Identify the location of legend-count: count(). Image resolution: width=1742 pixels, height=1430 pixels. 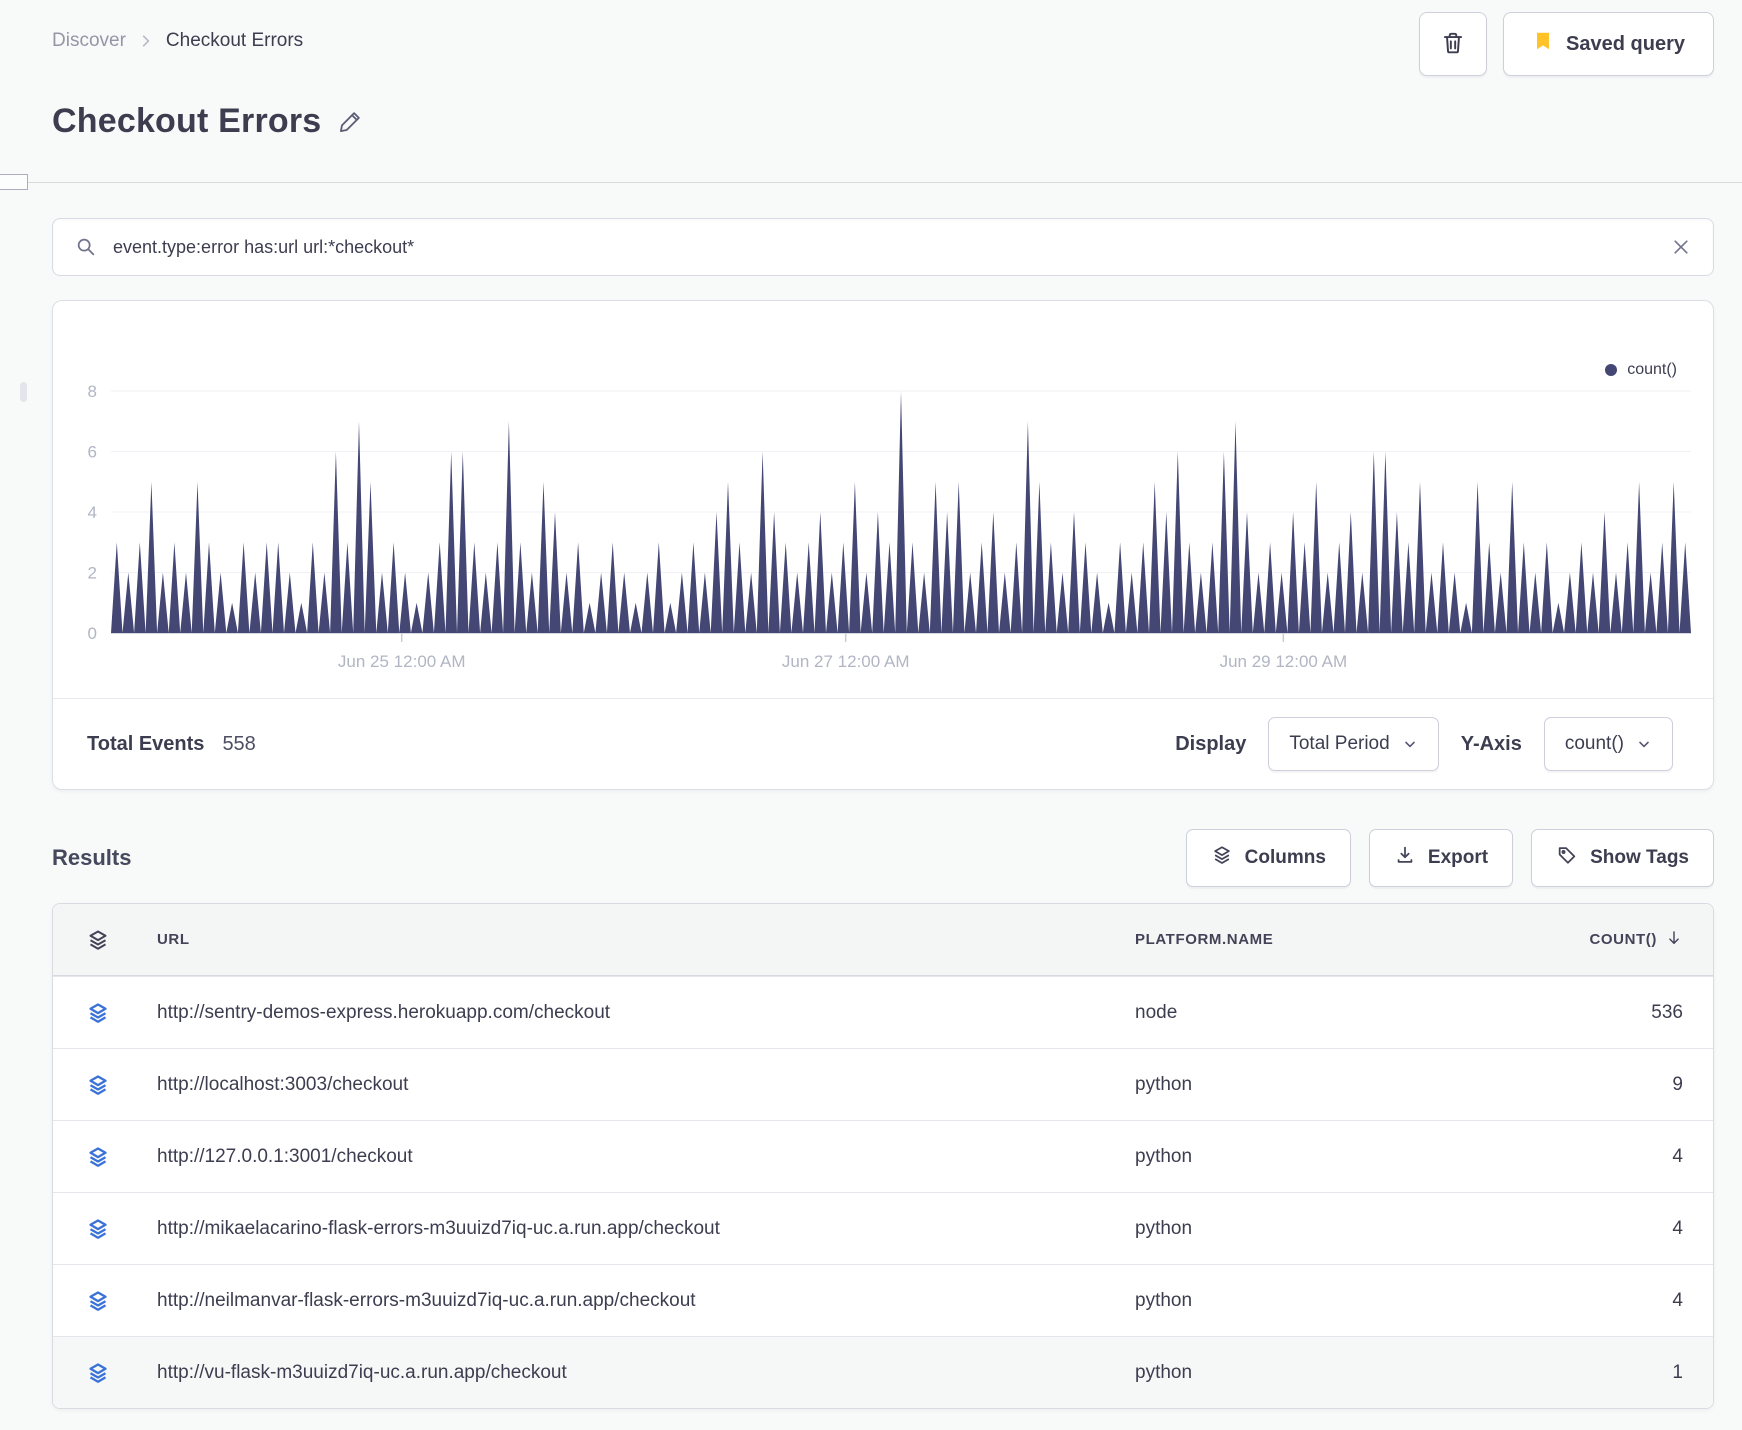
(1641, 370).